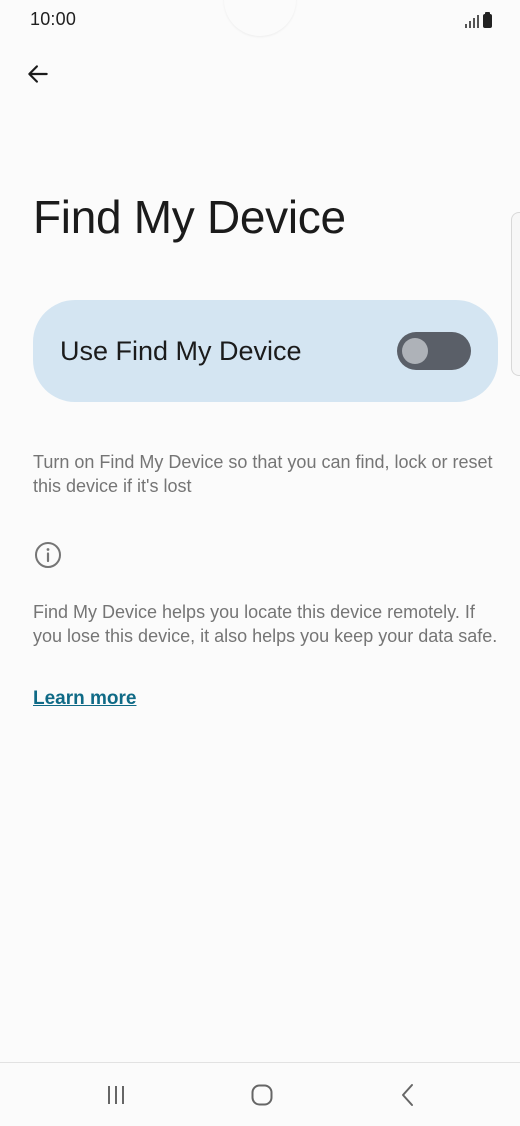 The width and height of the screenshot is (520, 1126). I want to click on arrow-left-icon, so click(38, 74).